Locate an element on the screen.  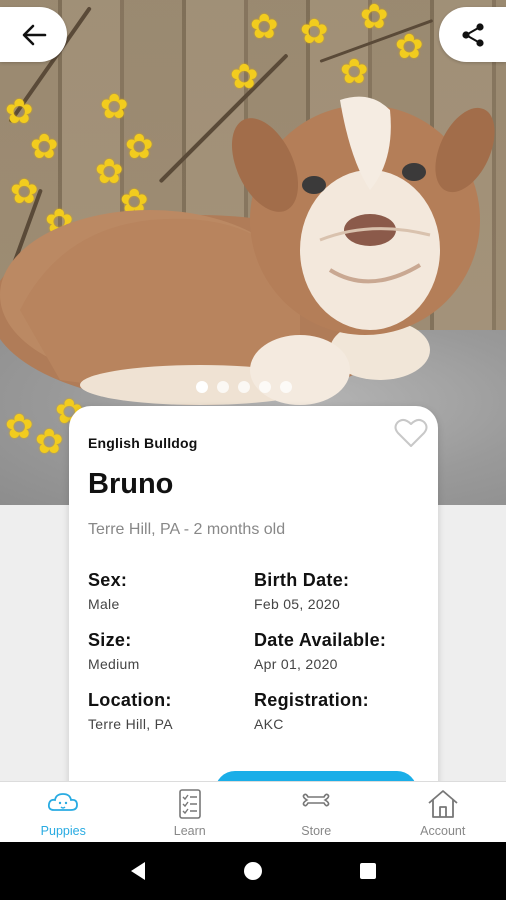
system-navigation-bar is located at coordinates (253, 871).